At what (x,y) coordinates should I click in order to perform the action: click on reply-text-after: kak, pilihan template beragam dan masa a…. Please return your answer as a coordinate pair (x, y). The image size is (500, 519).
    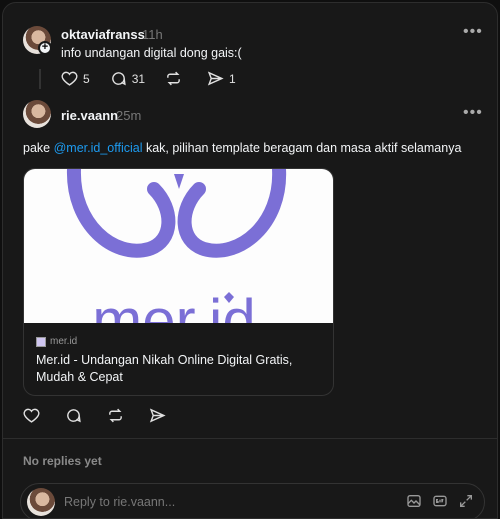
    Looking at the image, I should click on (302, 148).